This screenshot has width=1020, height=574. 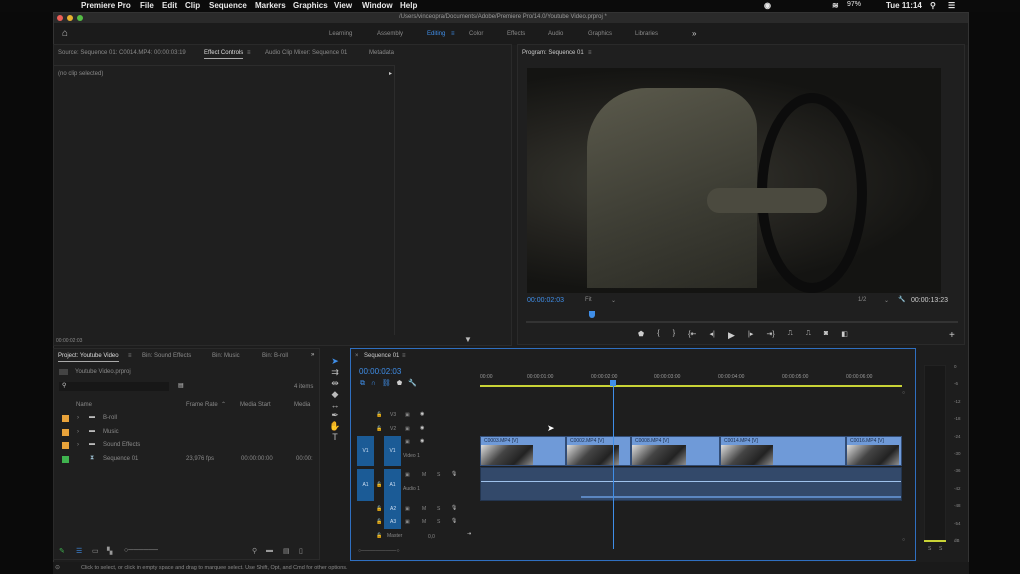 I want to click on menu-markers: Markers, so click(x=270, y=5).